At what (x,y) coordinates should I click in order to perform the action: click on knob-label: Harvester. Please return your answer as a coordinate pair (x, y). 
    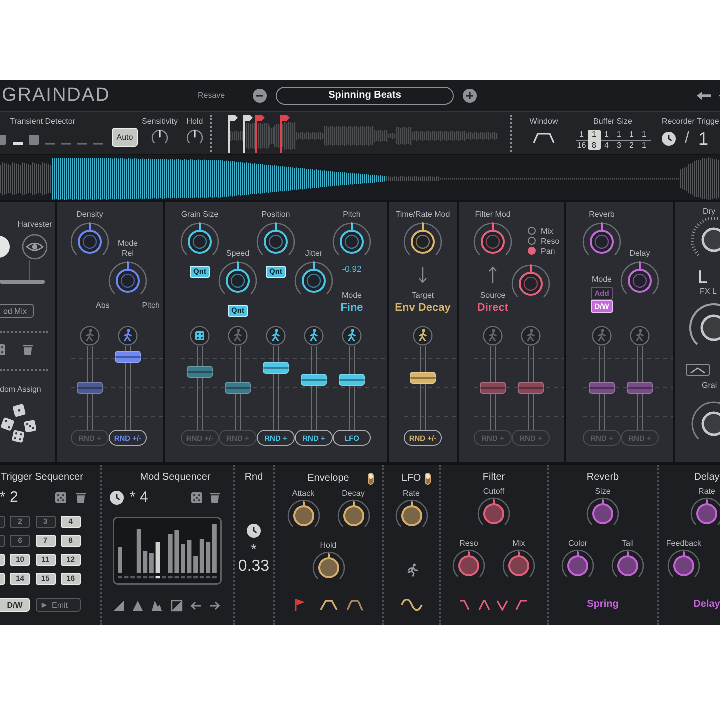
    Looking at the image, I should click on (35, 225).